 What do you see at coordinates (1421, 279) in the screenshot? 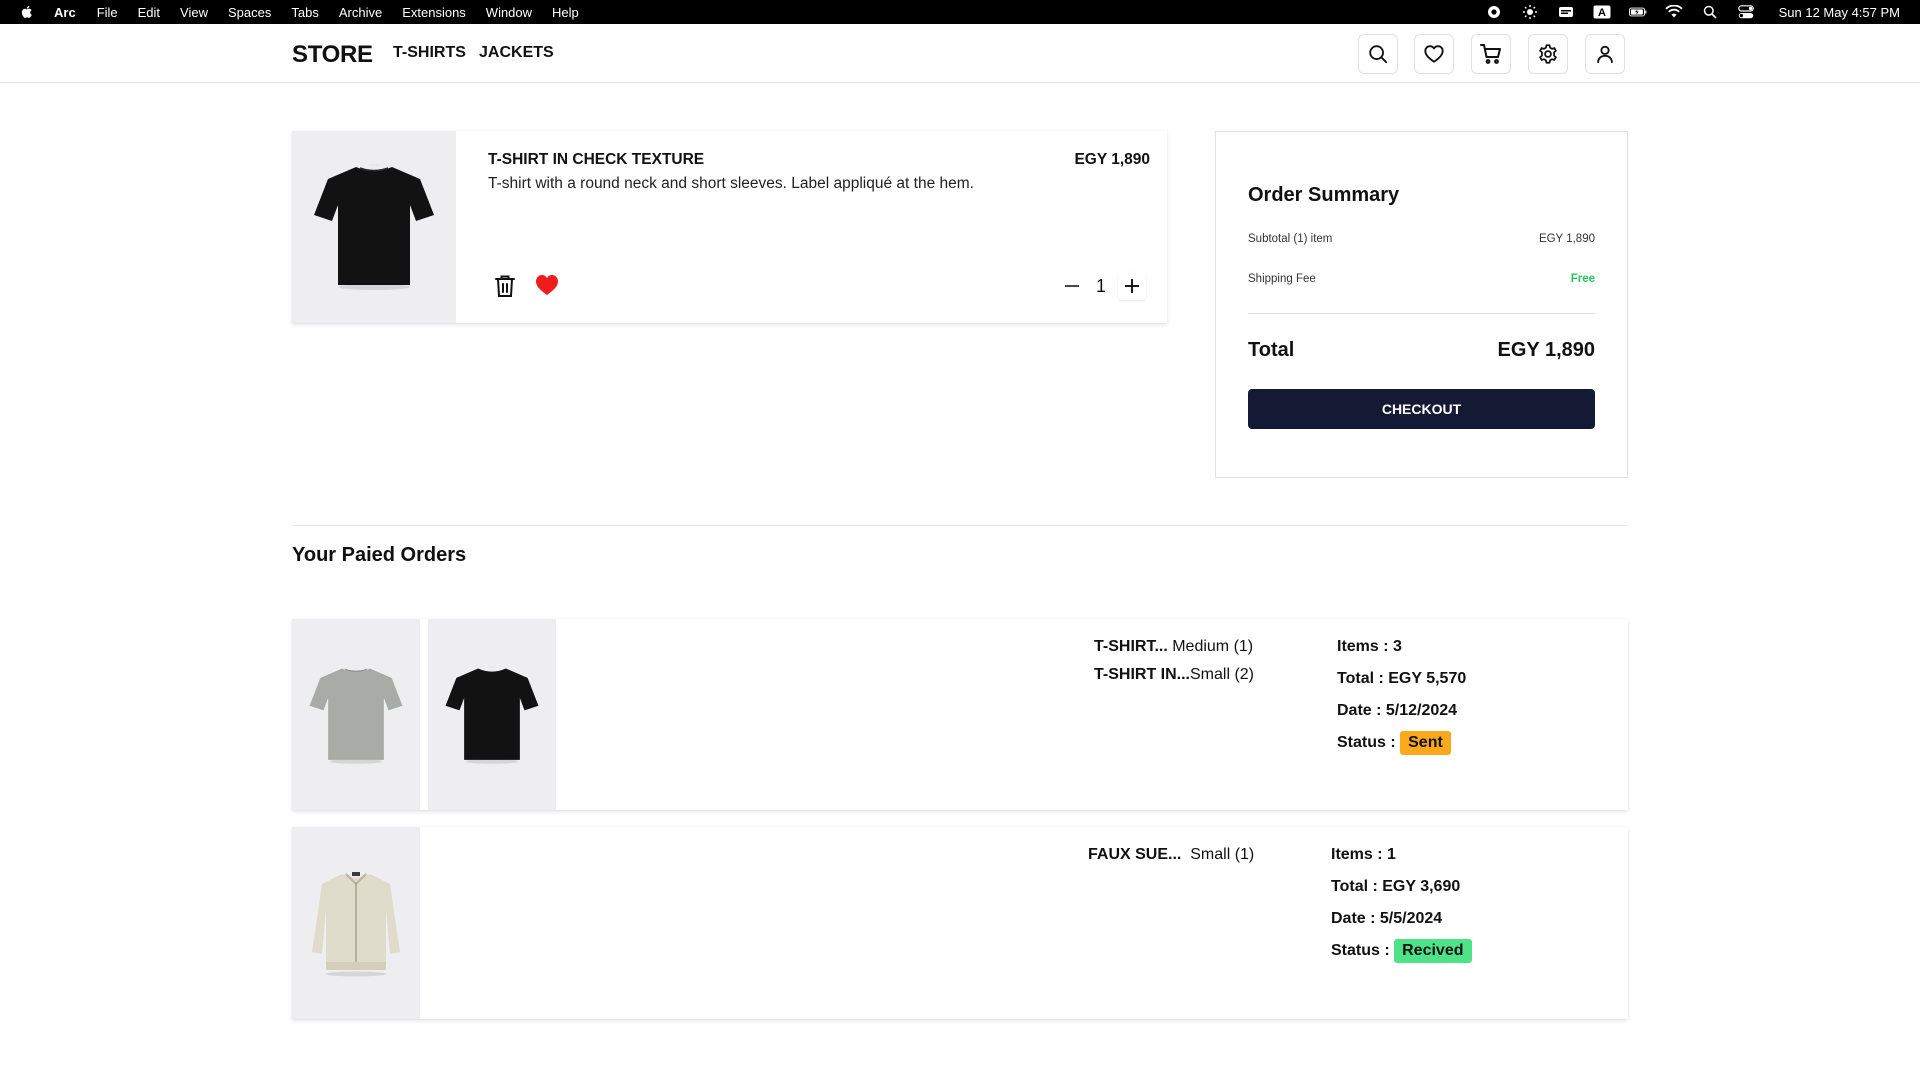
I see `shipping-row: Shipping Fee Free` at bounding box center [1421, 279].